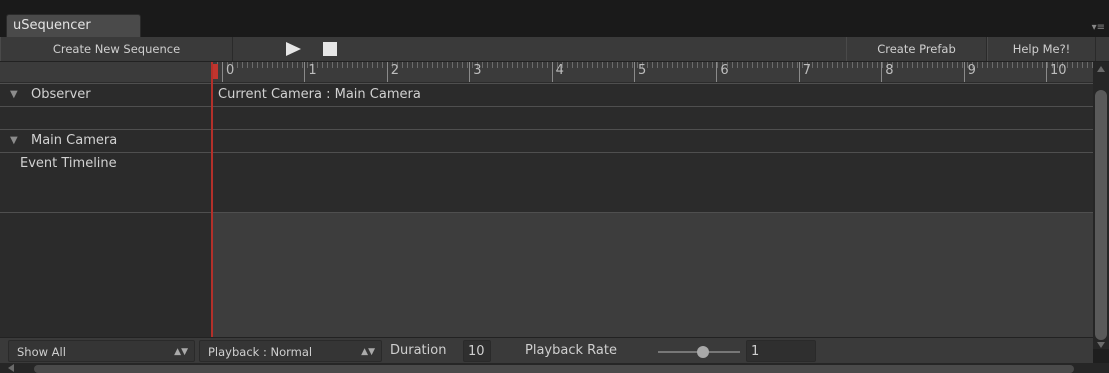 This screenshot has height=373, width=1109. I want to click on observer-label: Observer, so click(61, 94).